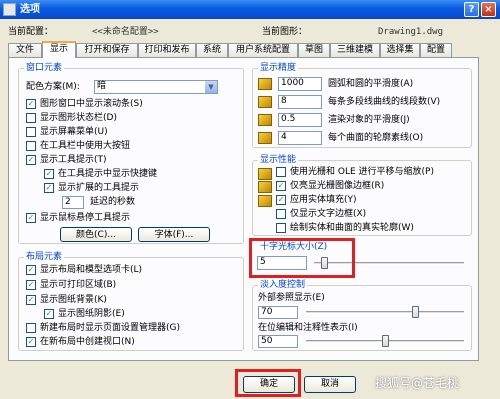 The width and height of the screenshot is (500, 399). Describe the element at coordinates (125, 32) in the screenshot. I see `current-profile-value: <<未命名配置>>` at that location.